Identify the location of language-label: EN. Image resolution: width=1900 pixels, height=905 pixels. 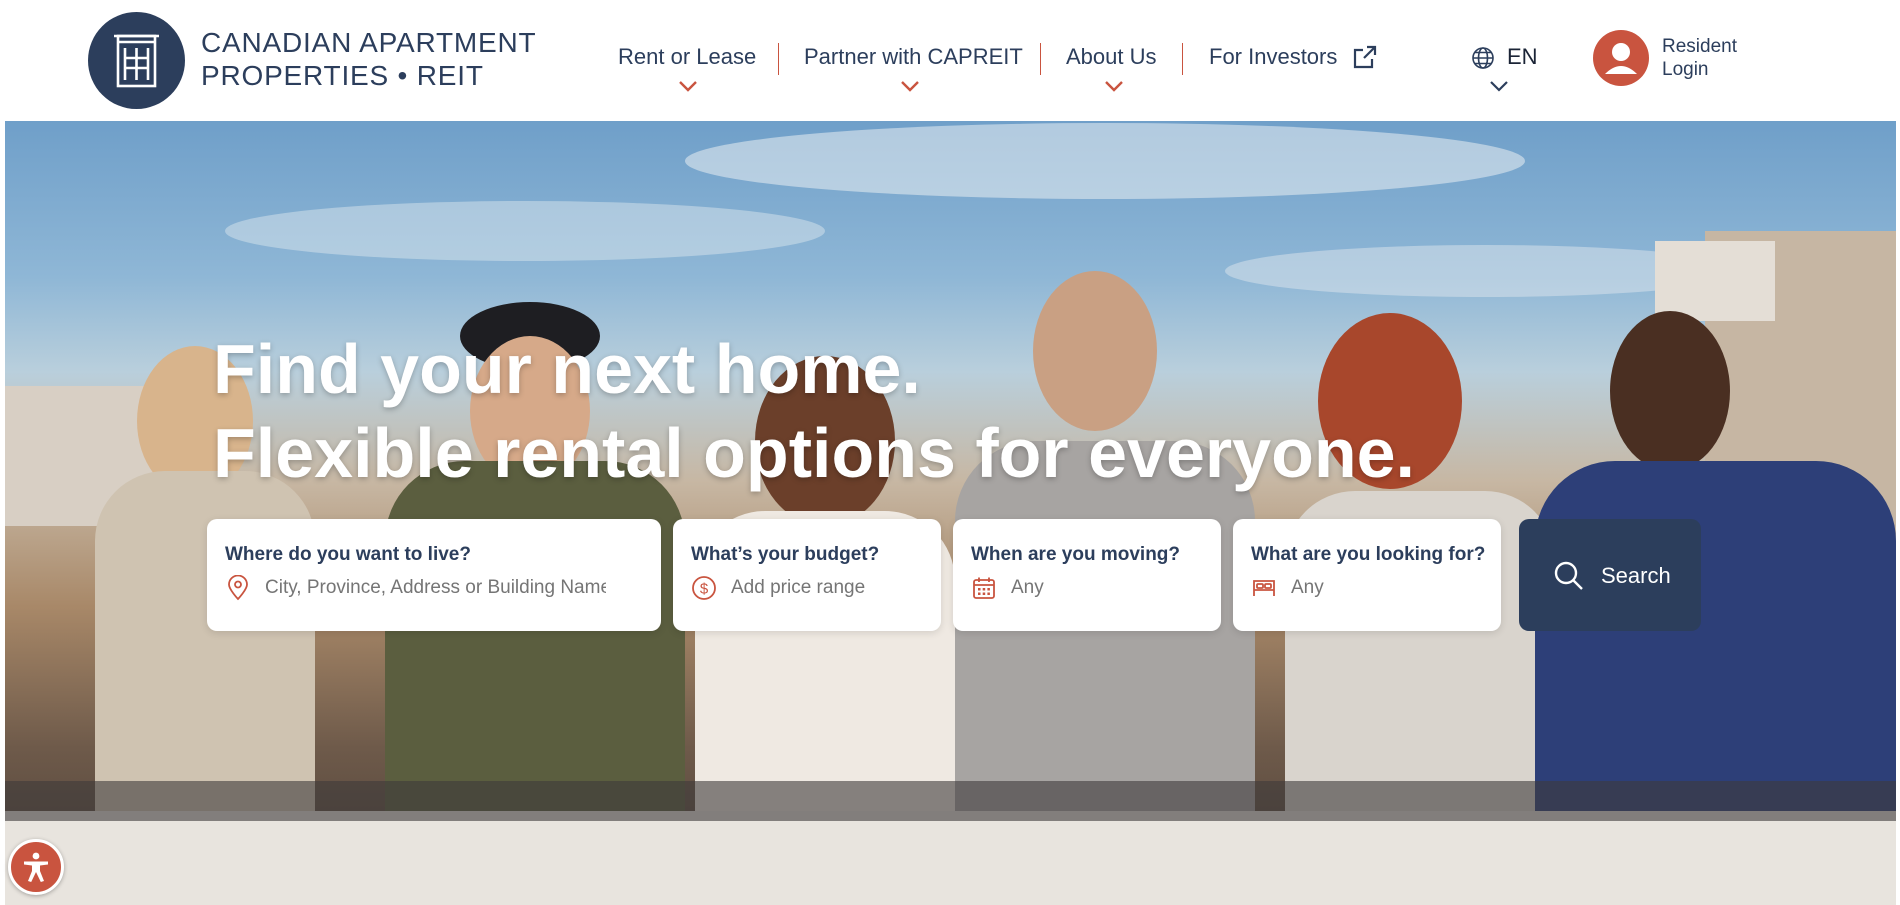
(1522, 56).